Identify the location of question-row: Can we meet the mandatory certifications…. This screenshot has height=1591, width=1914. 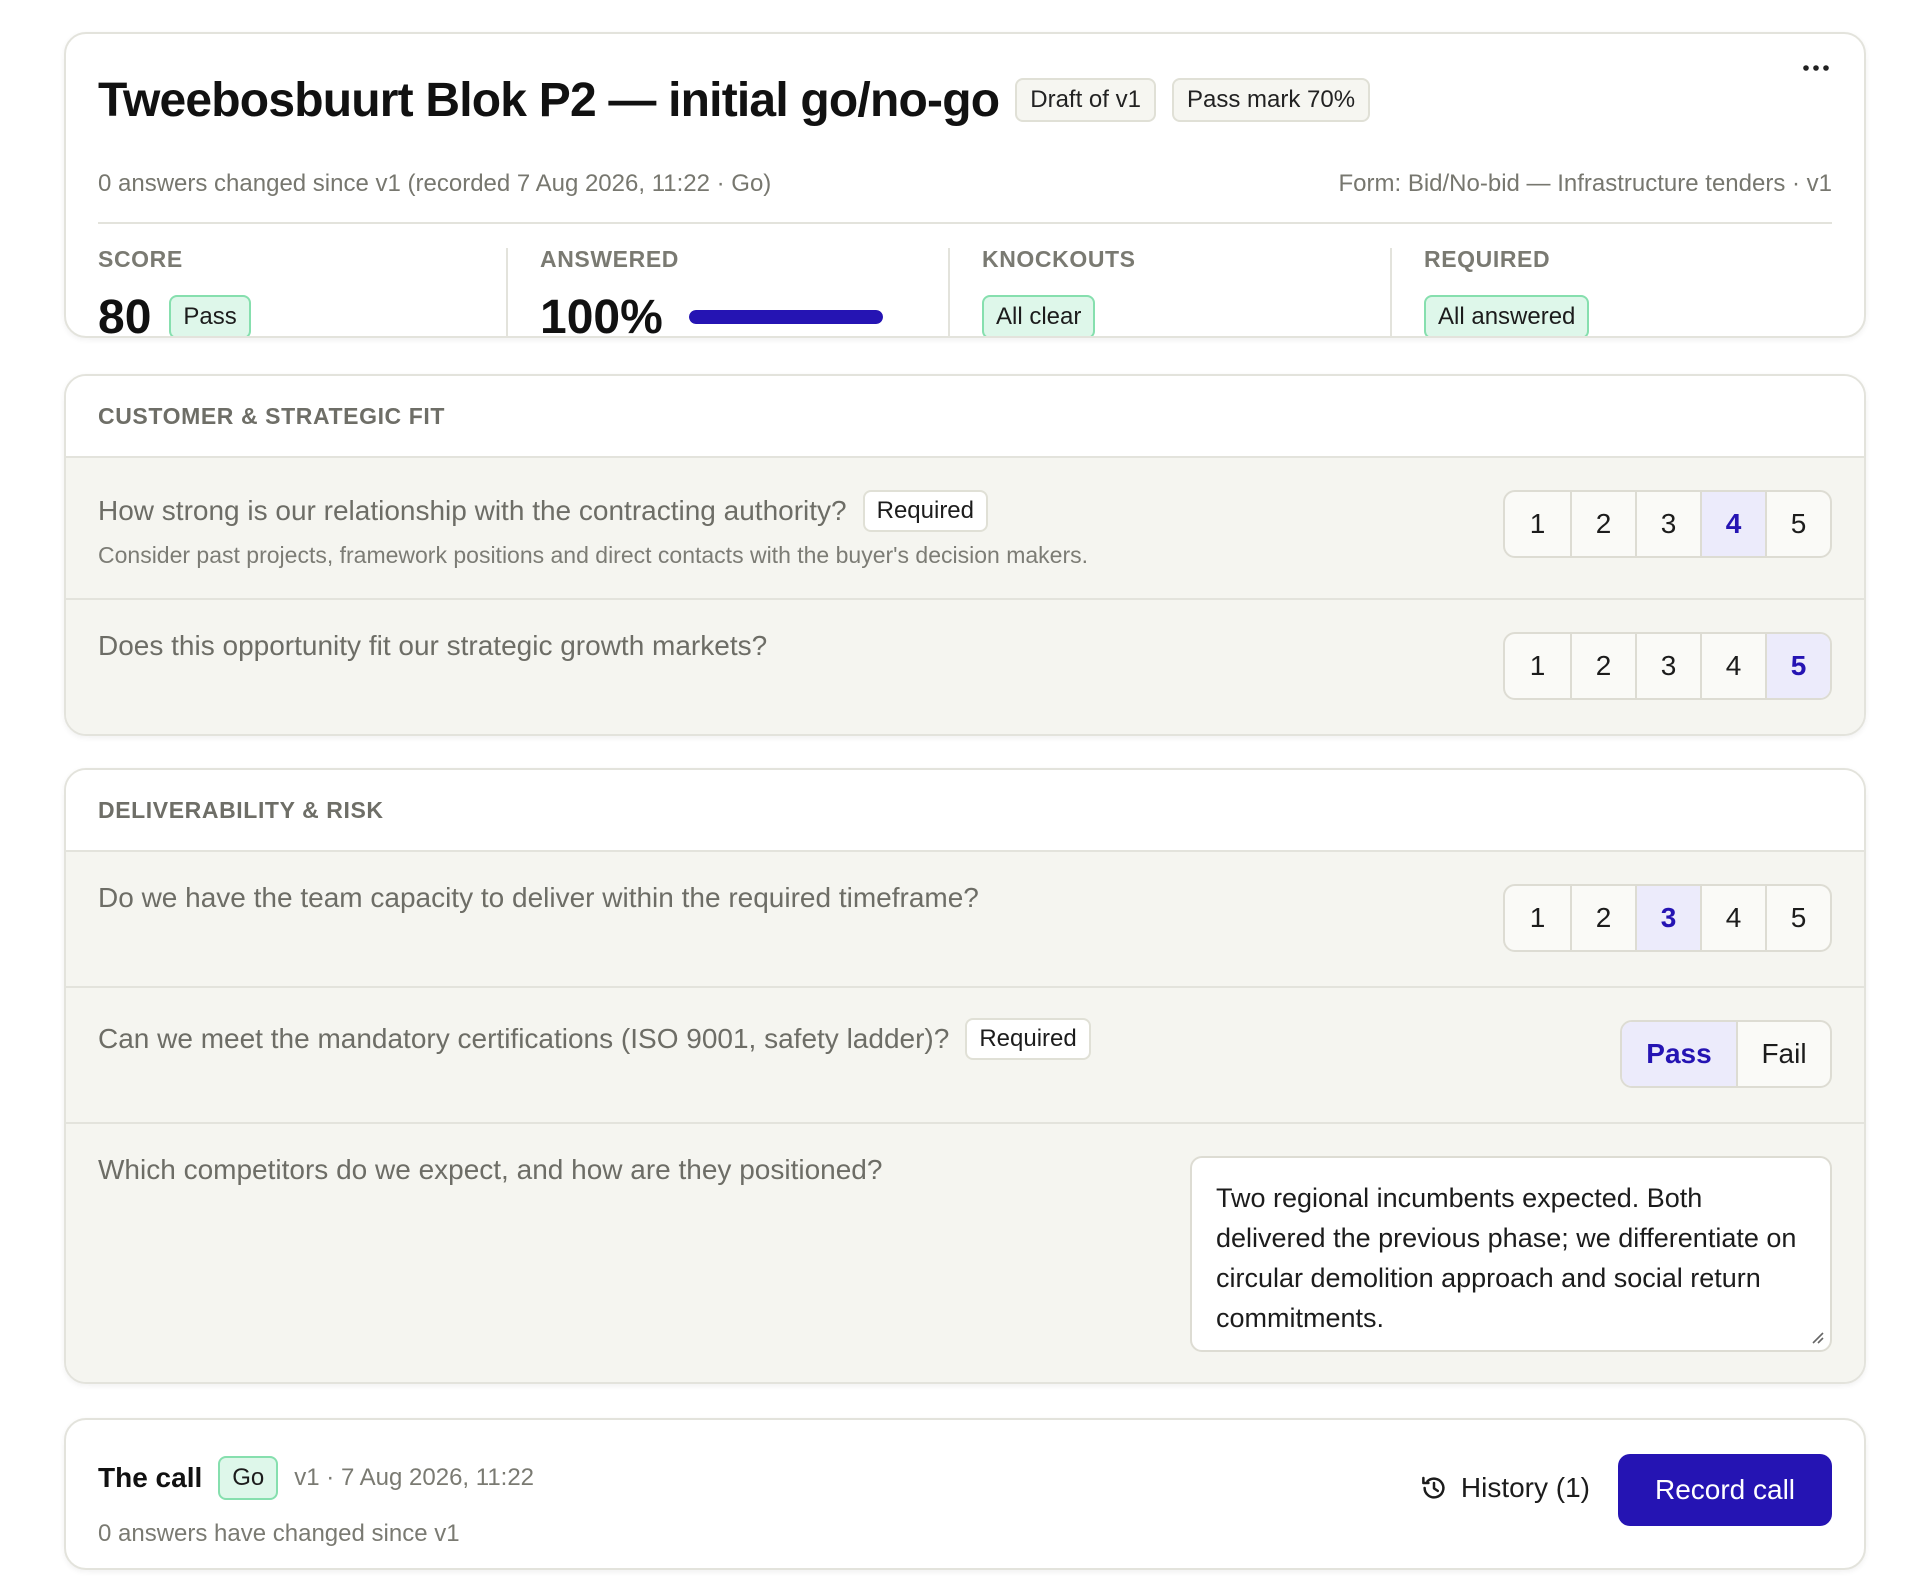
(965, 1056).